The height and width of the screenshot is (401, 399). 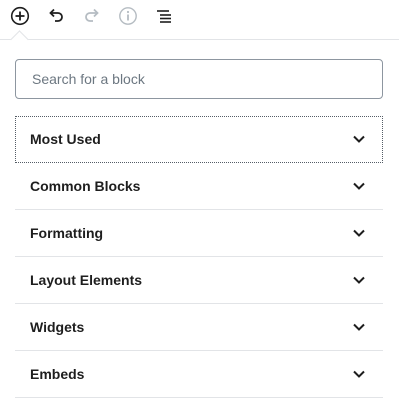 What do you see at coordinates (57, 374) in the screenshot?
I see `panel-title: Embeds` at bounding box center [57, 374].